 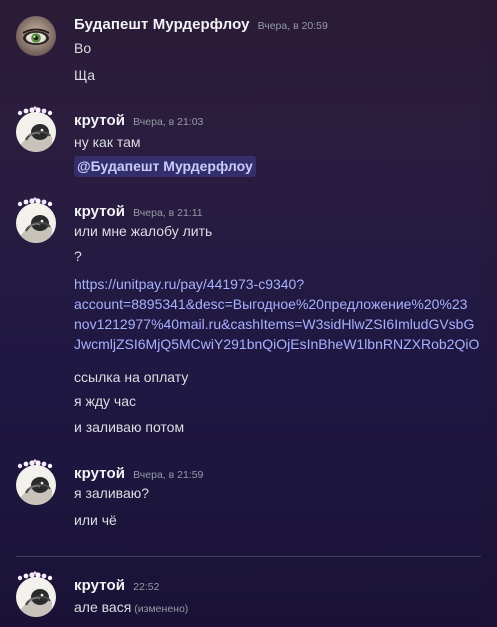 I want to click on message-header: Будапешт Мурдерфлоу Вчера, в 20:59, so click(x=201, y=27).